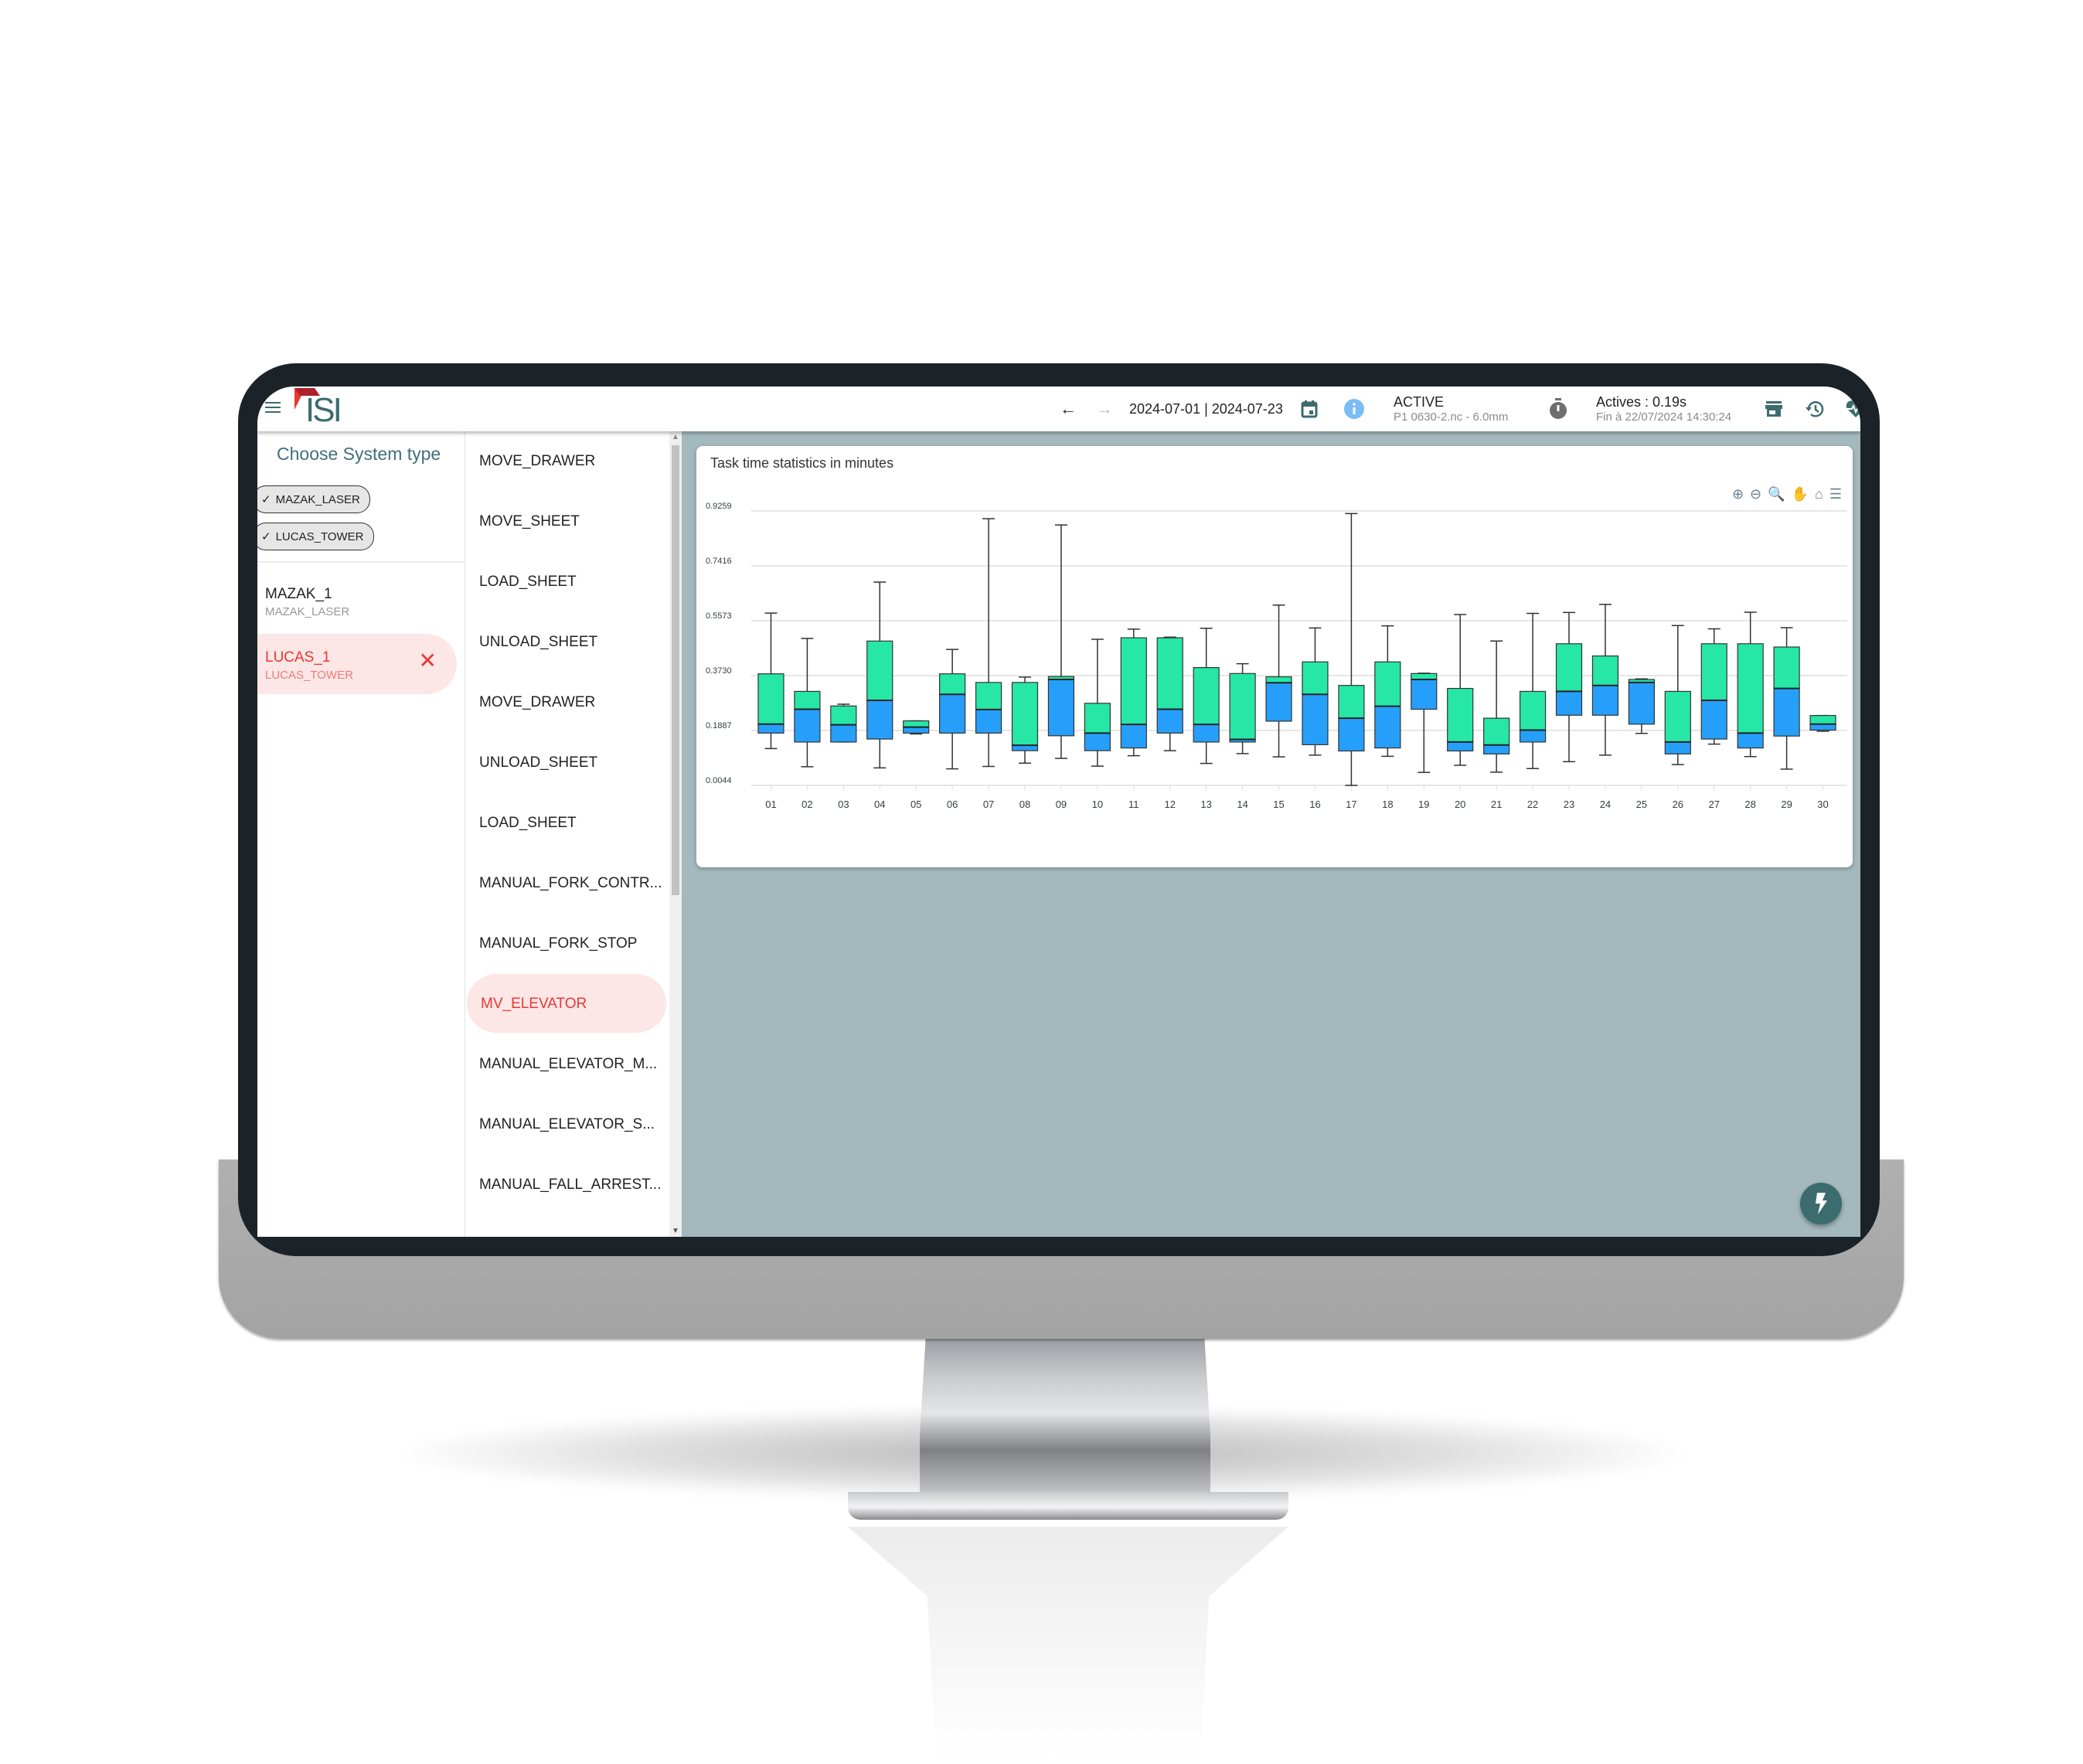 The image size is (2083, 1764). I want to click on store-button, so click(1774, 409).